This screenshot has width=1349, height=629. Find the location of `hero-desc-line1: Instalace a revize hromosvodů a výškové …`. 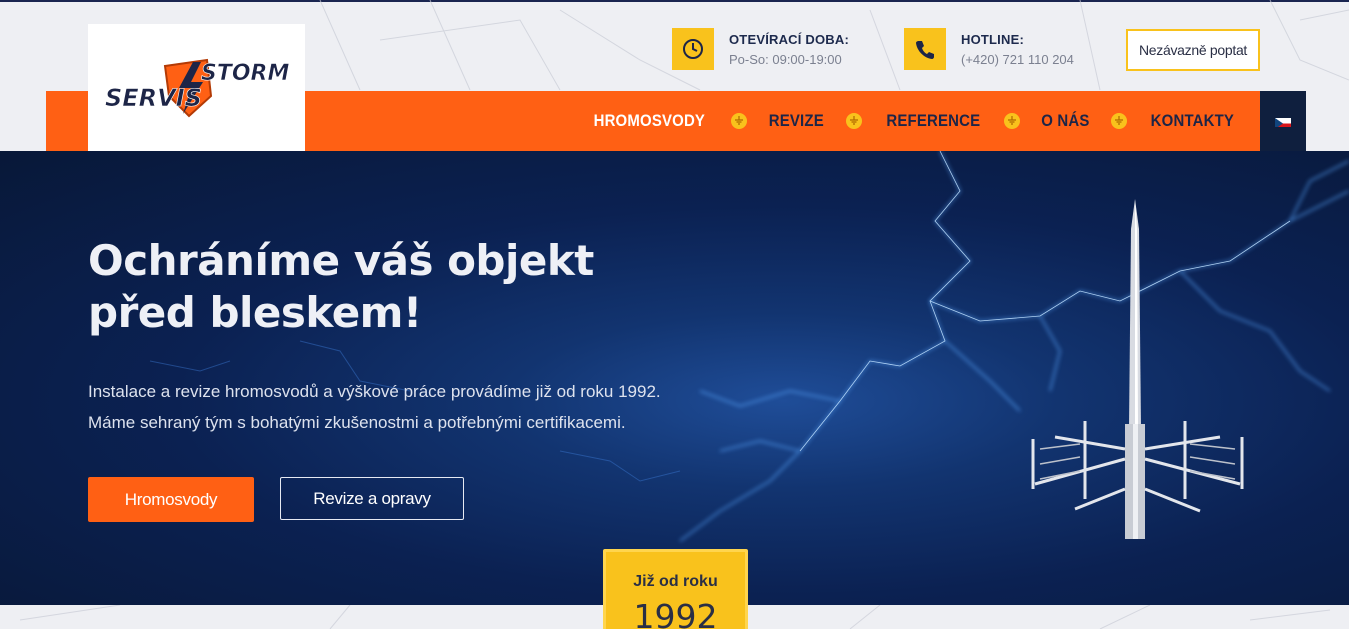

hero-desc-line1: Instalace a revize hromosvodů a výškové … is located at coordinates (374, 391).